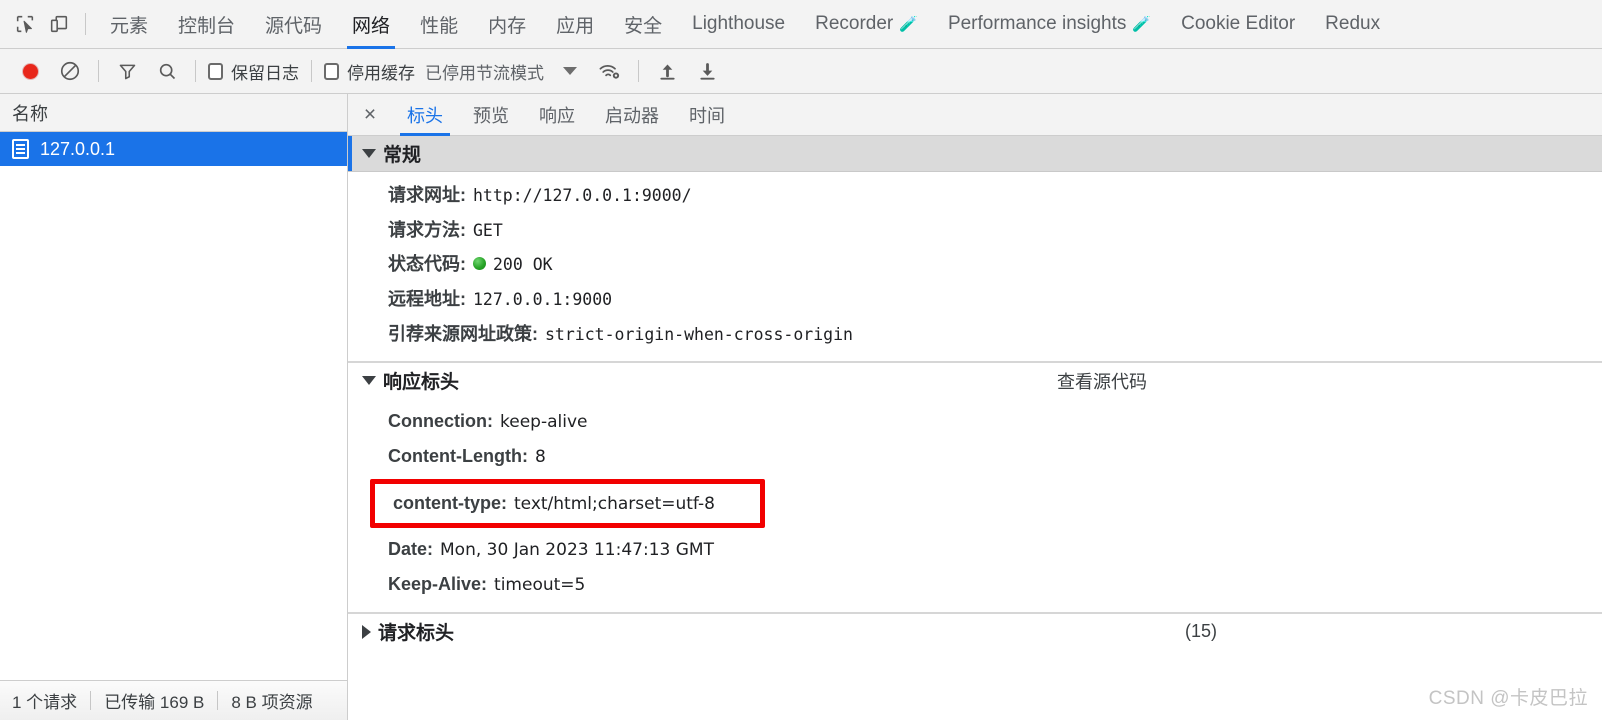 The image size is (1602, 720). I want to click on preserve-log-checkbox: 保留日志, so click(253, 71).